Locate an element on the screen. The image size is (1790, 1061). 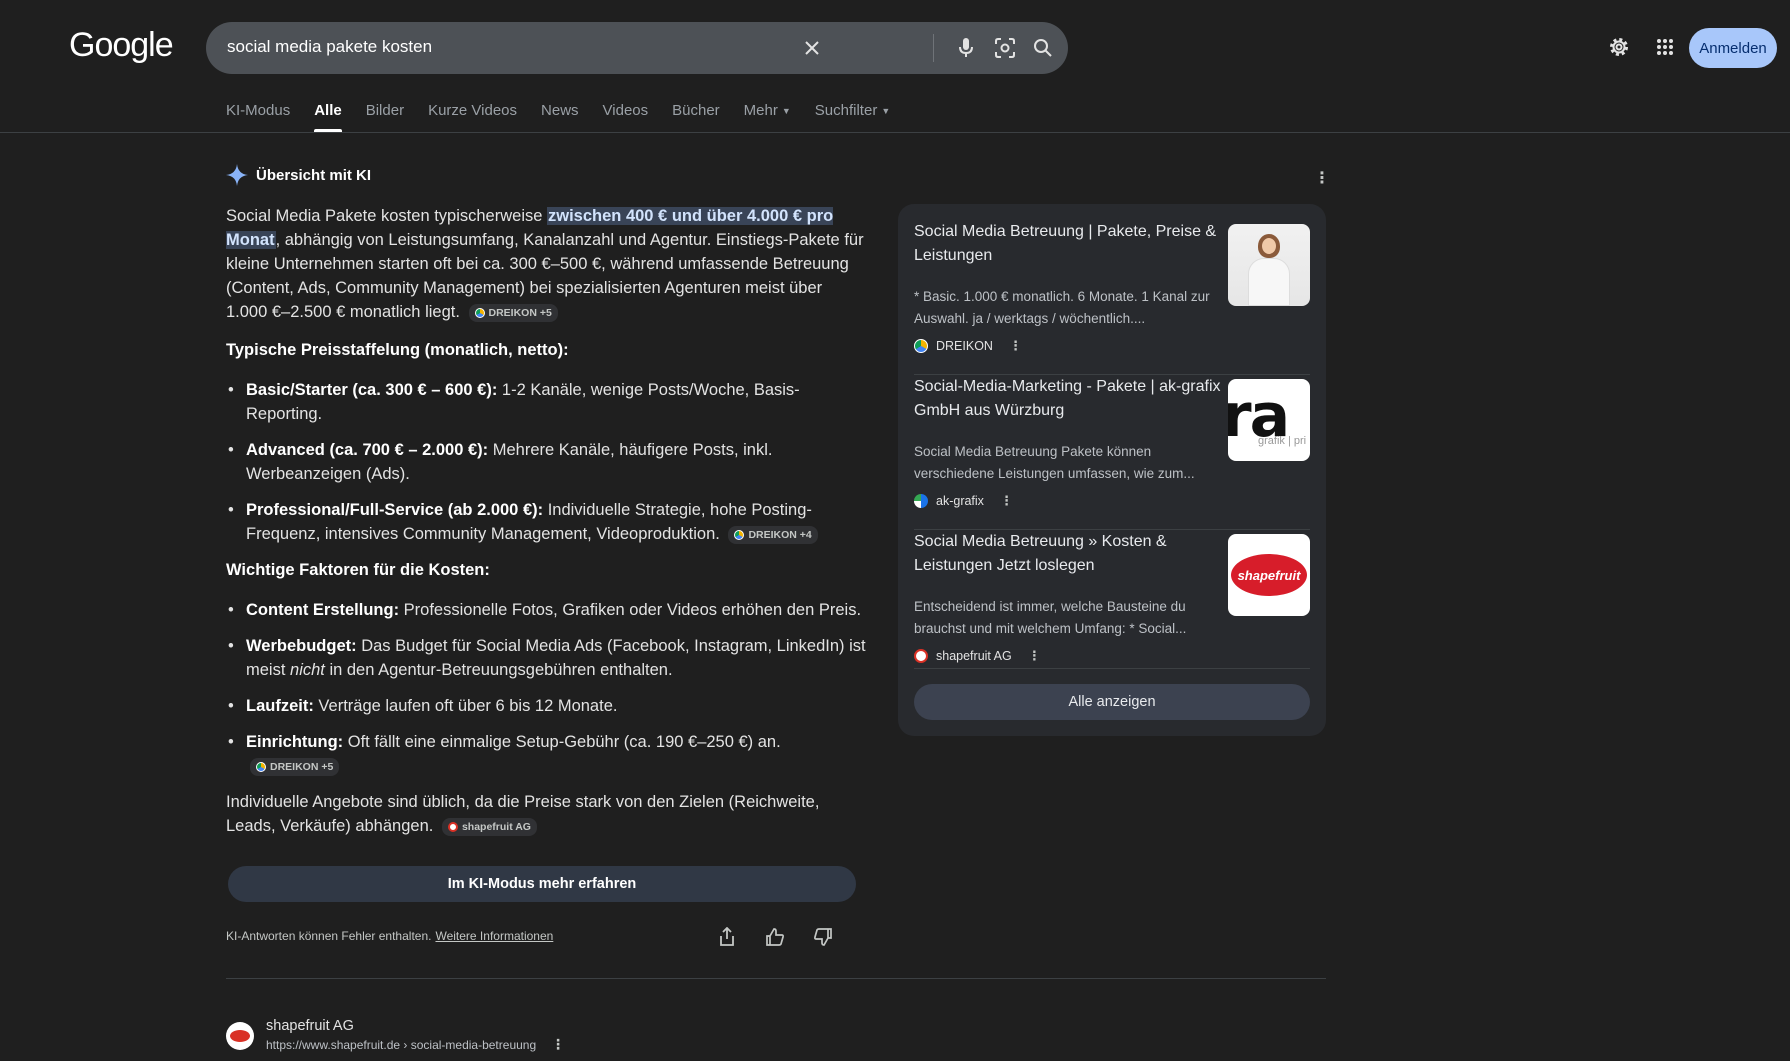
tab-news: News is located at coordinates (560, 116).